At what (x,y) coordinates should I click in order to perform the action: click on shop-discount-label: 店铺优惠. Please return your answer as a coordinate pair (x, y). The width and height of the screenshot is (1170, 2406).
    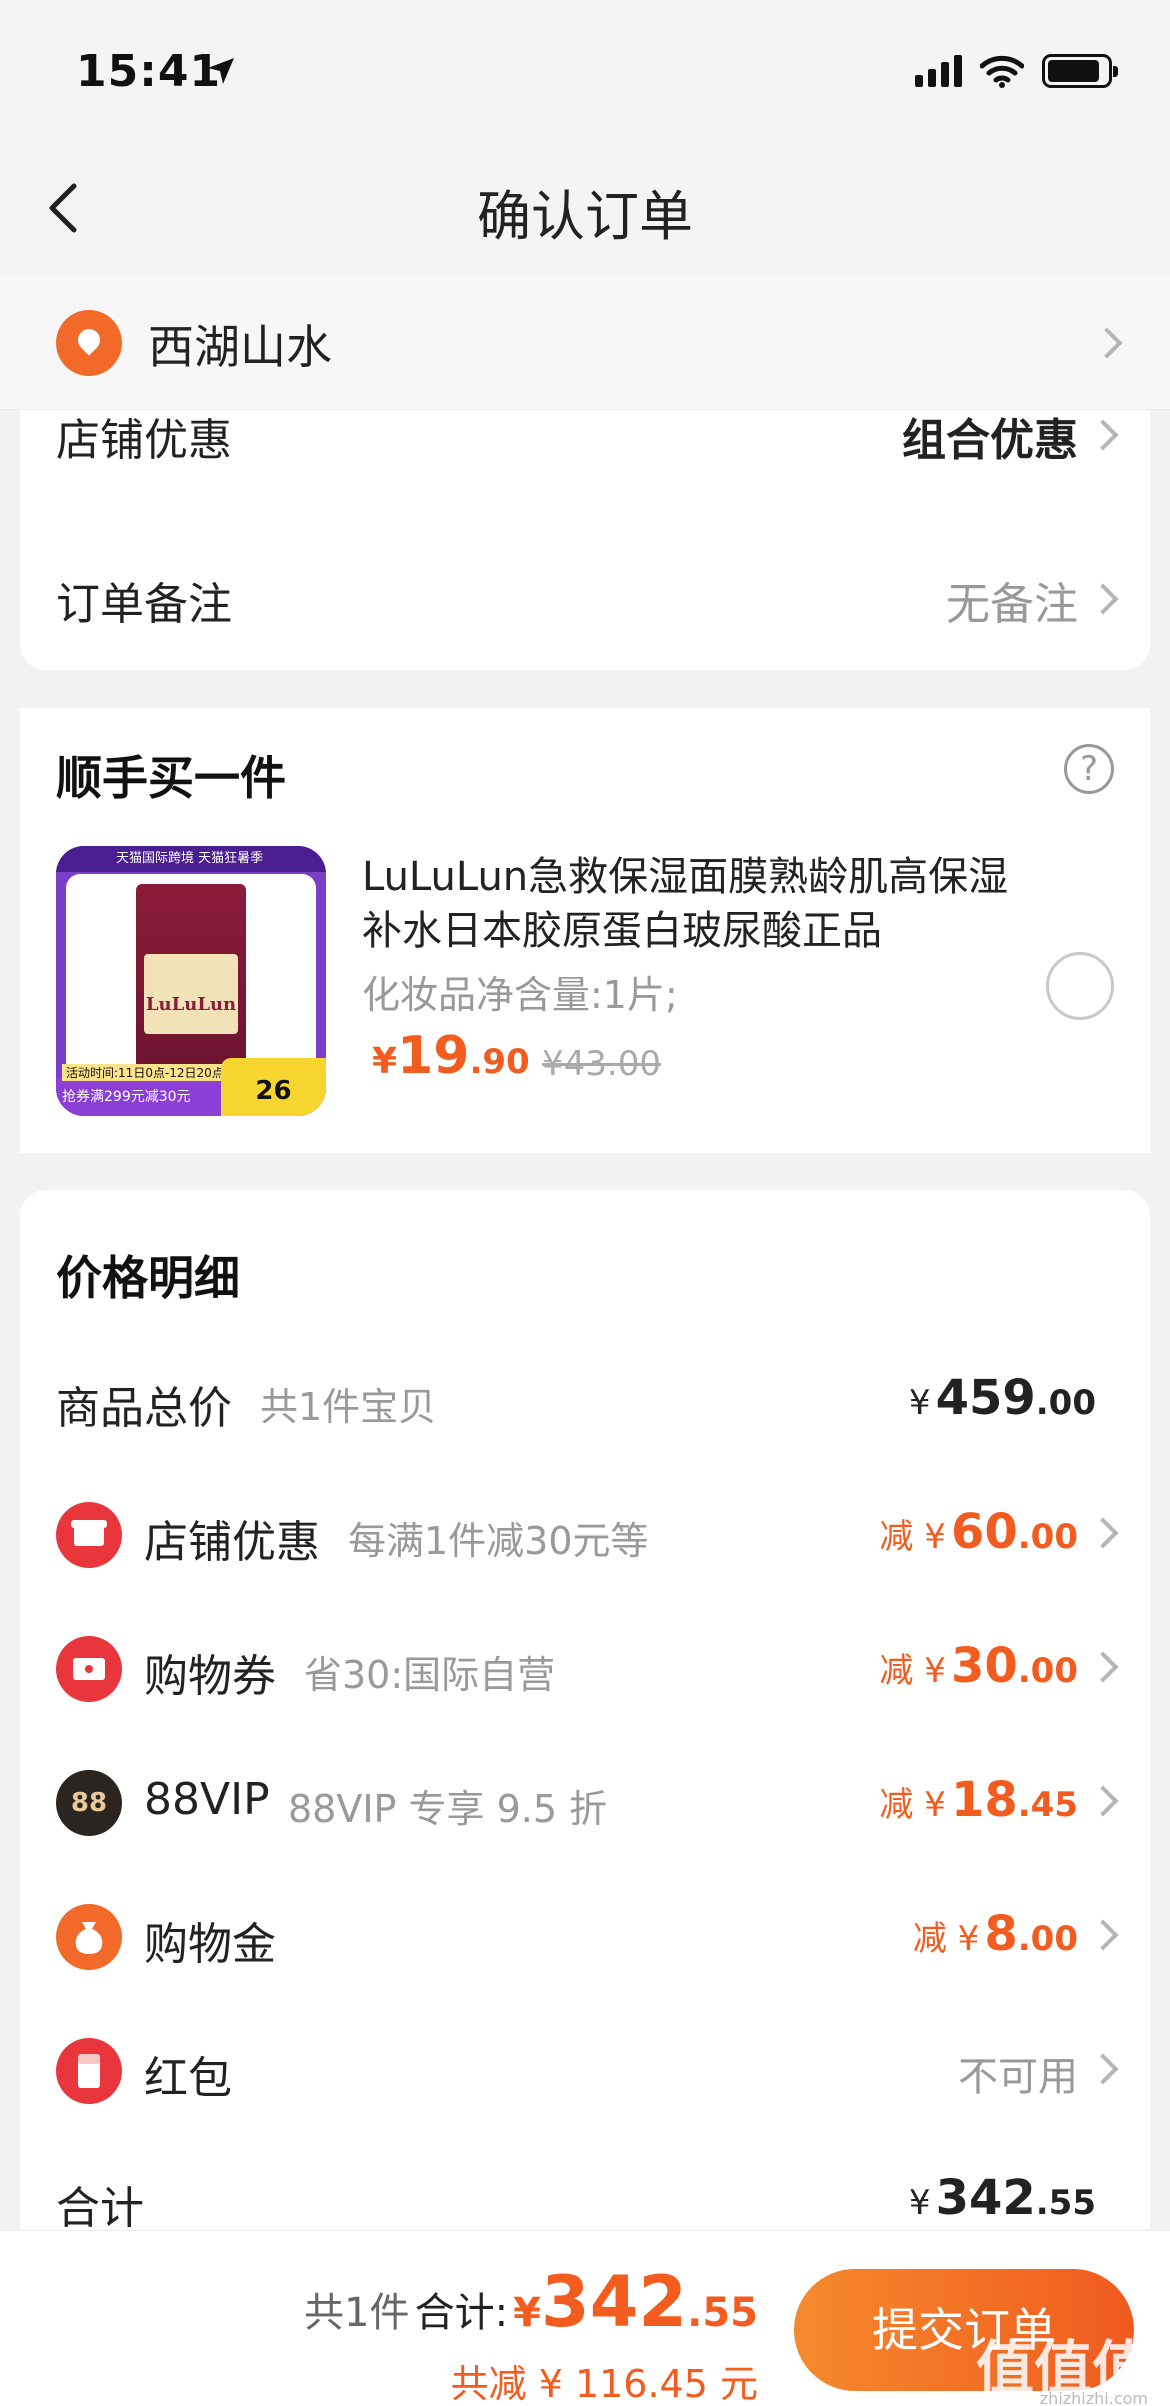
    Looking at the image, I should click on (144, 440).